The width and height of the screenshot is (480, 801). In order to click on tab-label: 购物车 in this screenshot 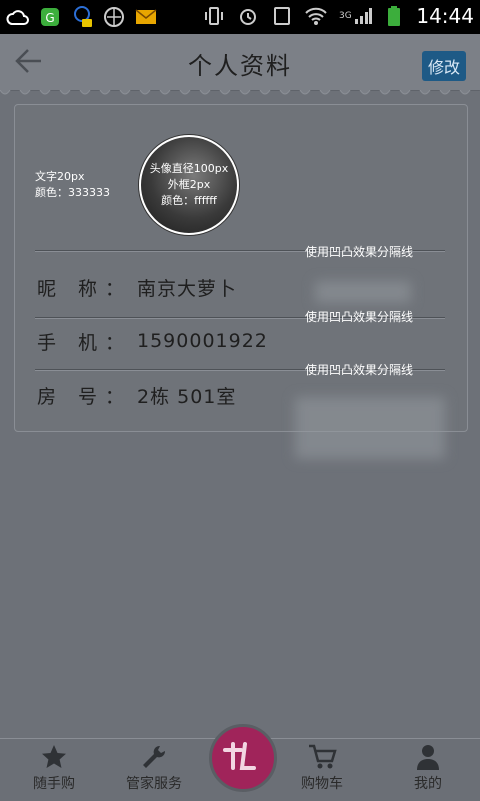, I will do `click(322, 784)`.